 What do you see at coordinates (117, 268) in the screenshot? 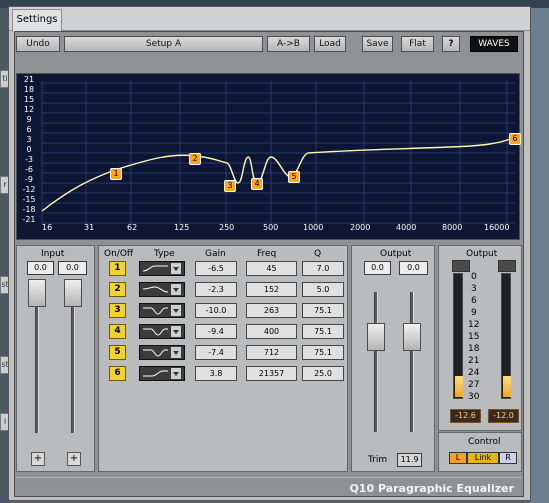
I see `band-toggle: 1` at bounding box center [117, 268].